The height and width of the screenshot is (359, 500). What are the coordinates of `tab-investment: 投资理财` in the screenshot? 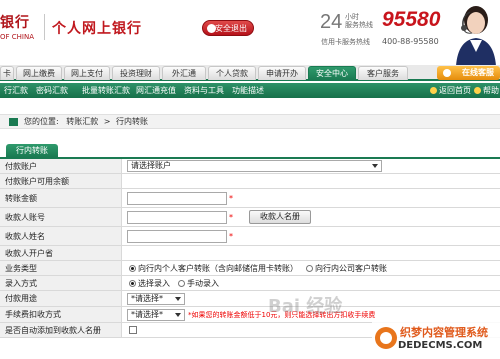 It's located at (136, 73).